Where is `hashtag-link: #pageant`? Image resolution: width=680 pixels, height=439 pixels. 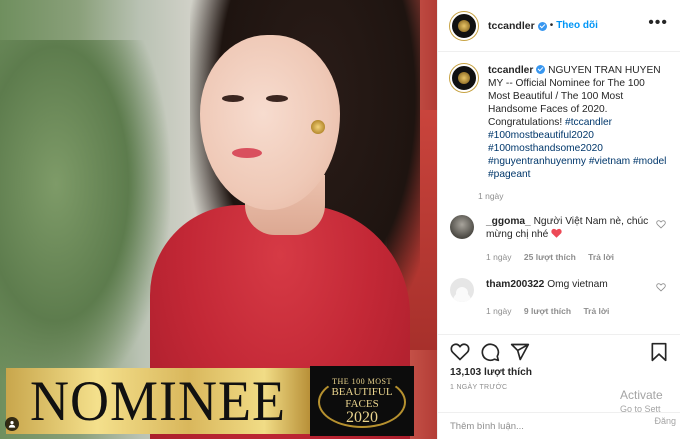
hashtag-link: #pageant is located at coordinates (509, 174).